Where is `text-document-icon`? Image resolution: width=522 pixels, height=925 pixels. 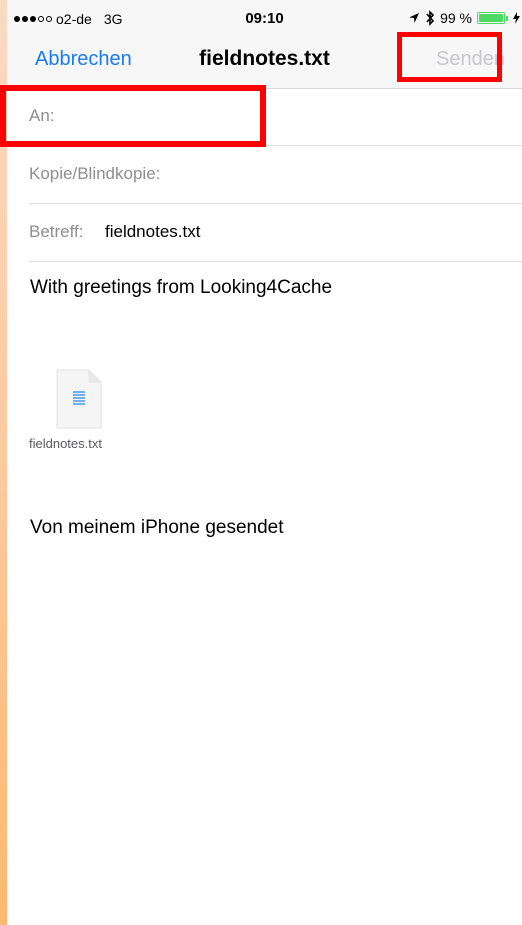 text-document-icon is located at coordinates (79, 399).